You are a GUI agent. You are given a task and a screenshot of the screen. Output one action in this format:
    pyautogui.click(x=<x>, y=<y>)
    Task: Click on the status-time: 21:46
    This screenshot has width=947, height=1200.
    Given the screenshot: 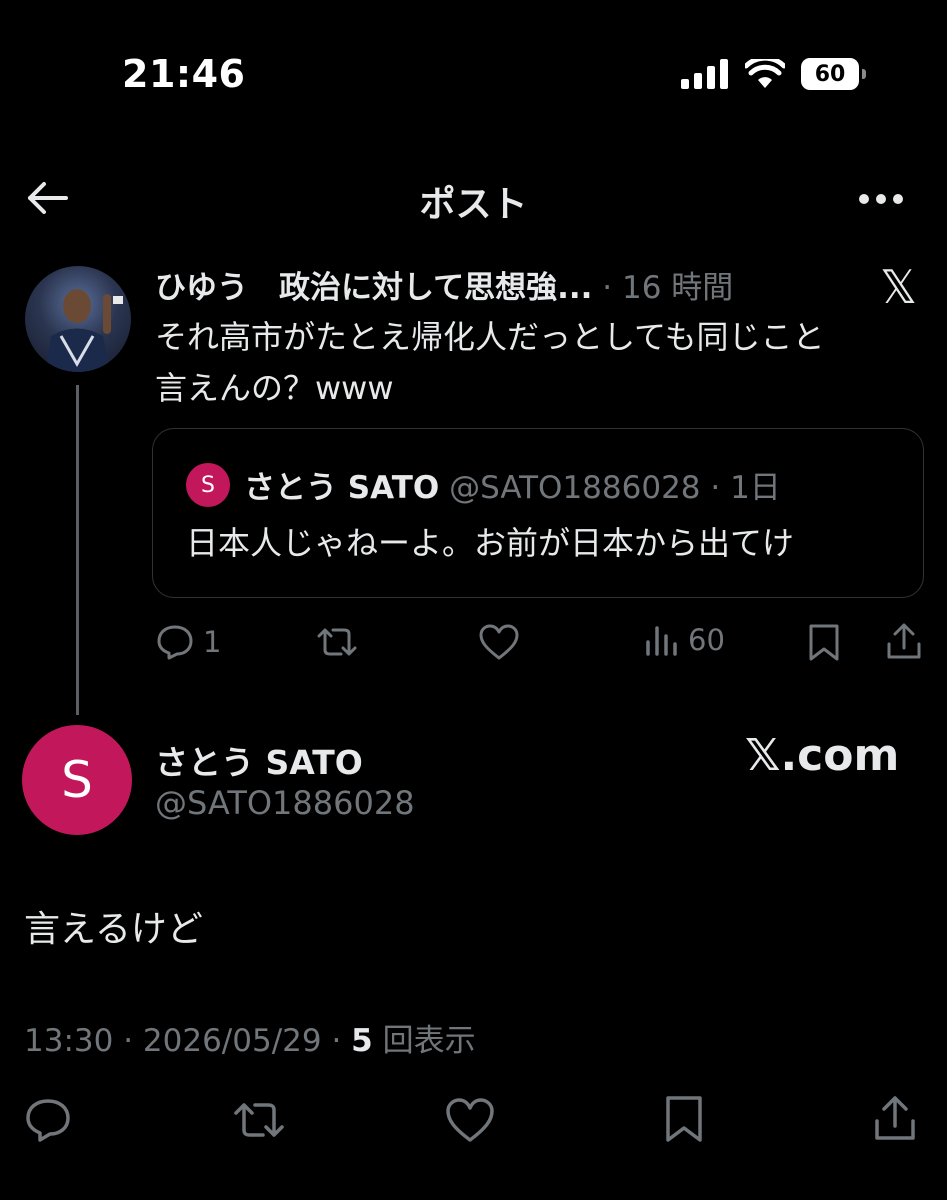 What is the action you would take?
    pyautogui.click(x=184, y=74)
    